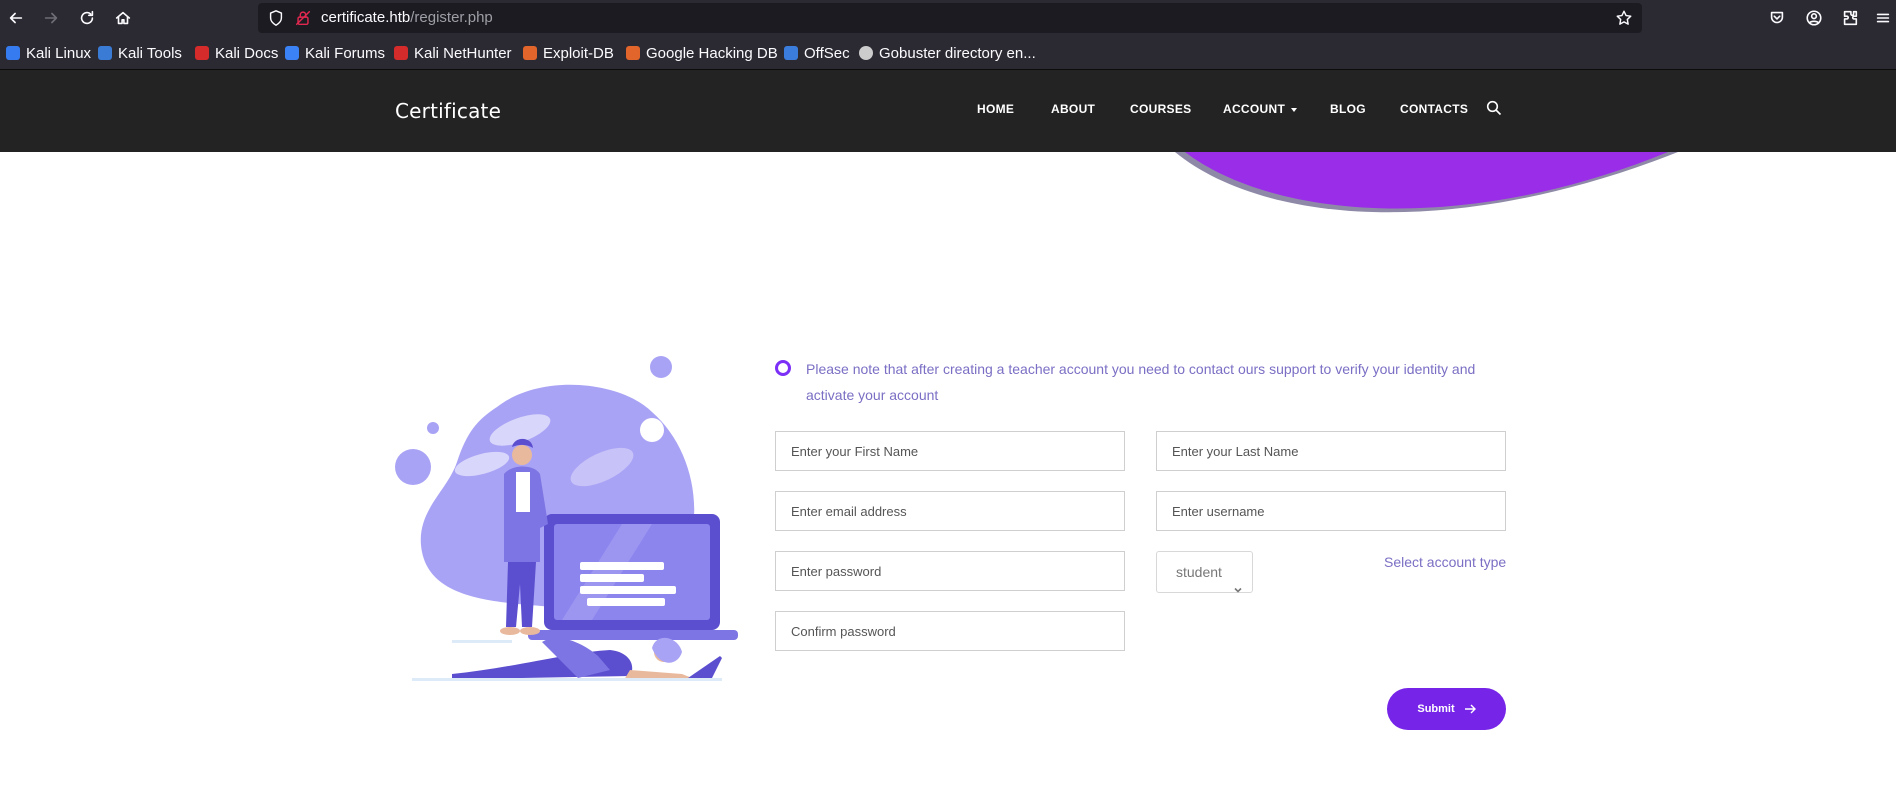 The height and width of the screenshot is (790, 1896). What do you see at coordinates (827, 53) in the screenshot?
I see `bookmark-label: OffSec` at bounding box center [827, 53].